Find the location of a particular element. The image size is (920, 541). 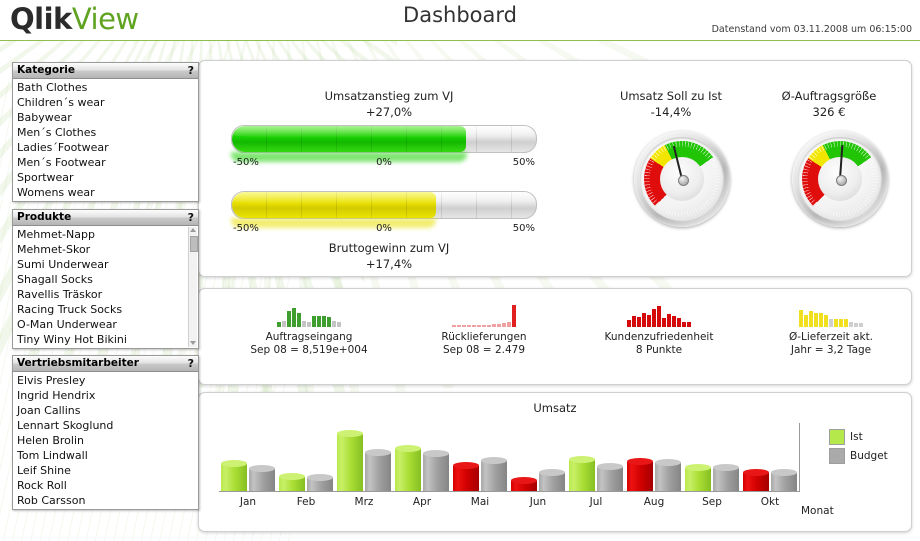

umsatzanstieg-bargauge: -50% 0% 50% is located at coordinates (384, 147).